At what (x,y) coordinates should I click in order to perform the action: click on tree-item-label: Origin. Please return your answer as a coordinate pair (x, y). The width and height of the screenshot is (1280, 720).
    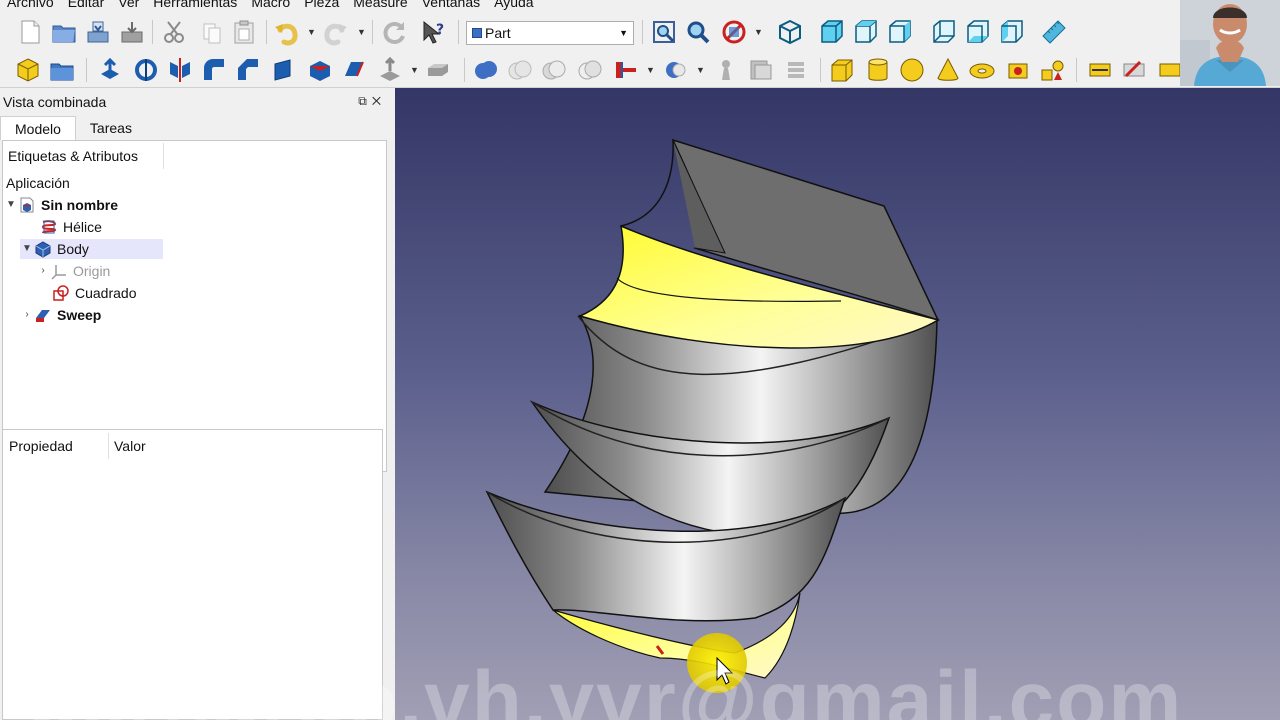
    Looking at the image, I should click on (92, 271).